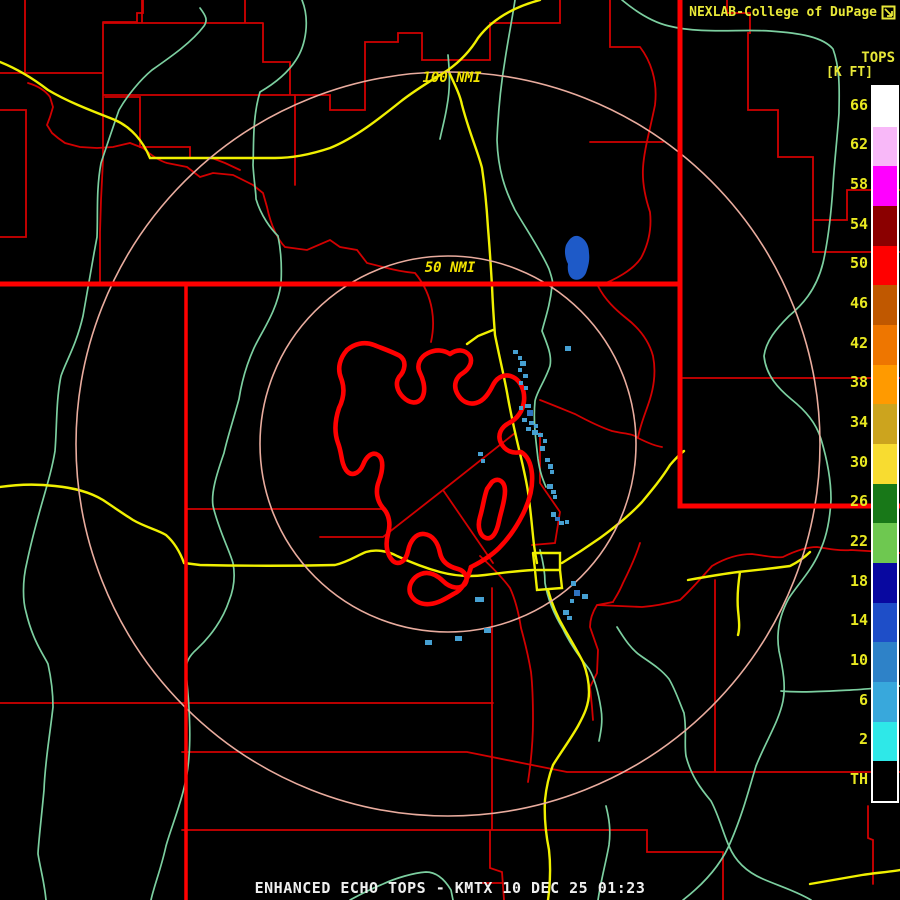  What do you see at coordinates (858, 422) in the screenshot?
I see `scale-label-34: 34` at bounding box center [858, 422].